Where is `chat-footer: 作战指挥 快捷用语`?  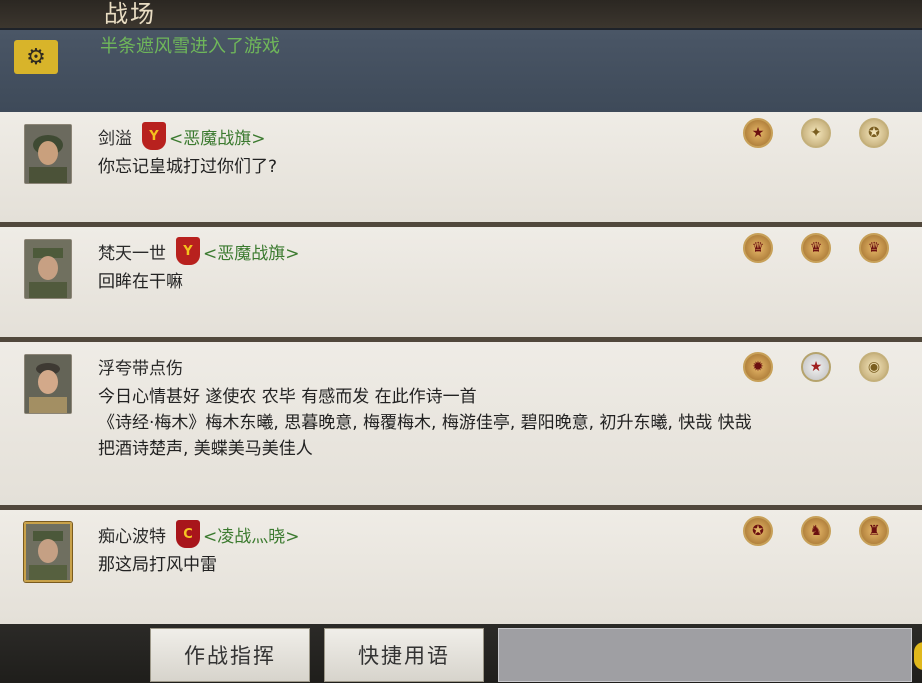 chat-footer: 作战指挥 快捷用语 is located at coordinates (461, 653).